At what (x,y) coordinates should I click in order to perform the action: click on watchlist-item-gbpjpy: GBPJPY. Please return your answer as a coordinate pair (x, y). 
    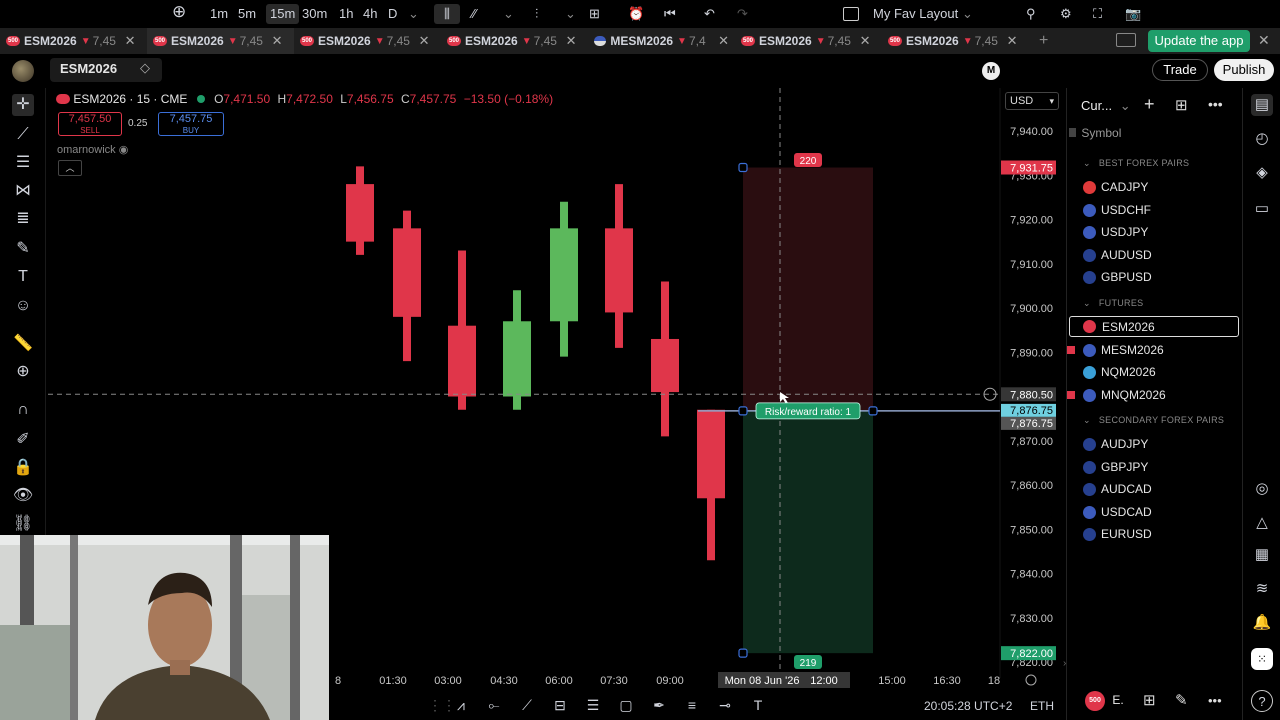
    Looking at the image, I should click on (1160, 467).